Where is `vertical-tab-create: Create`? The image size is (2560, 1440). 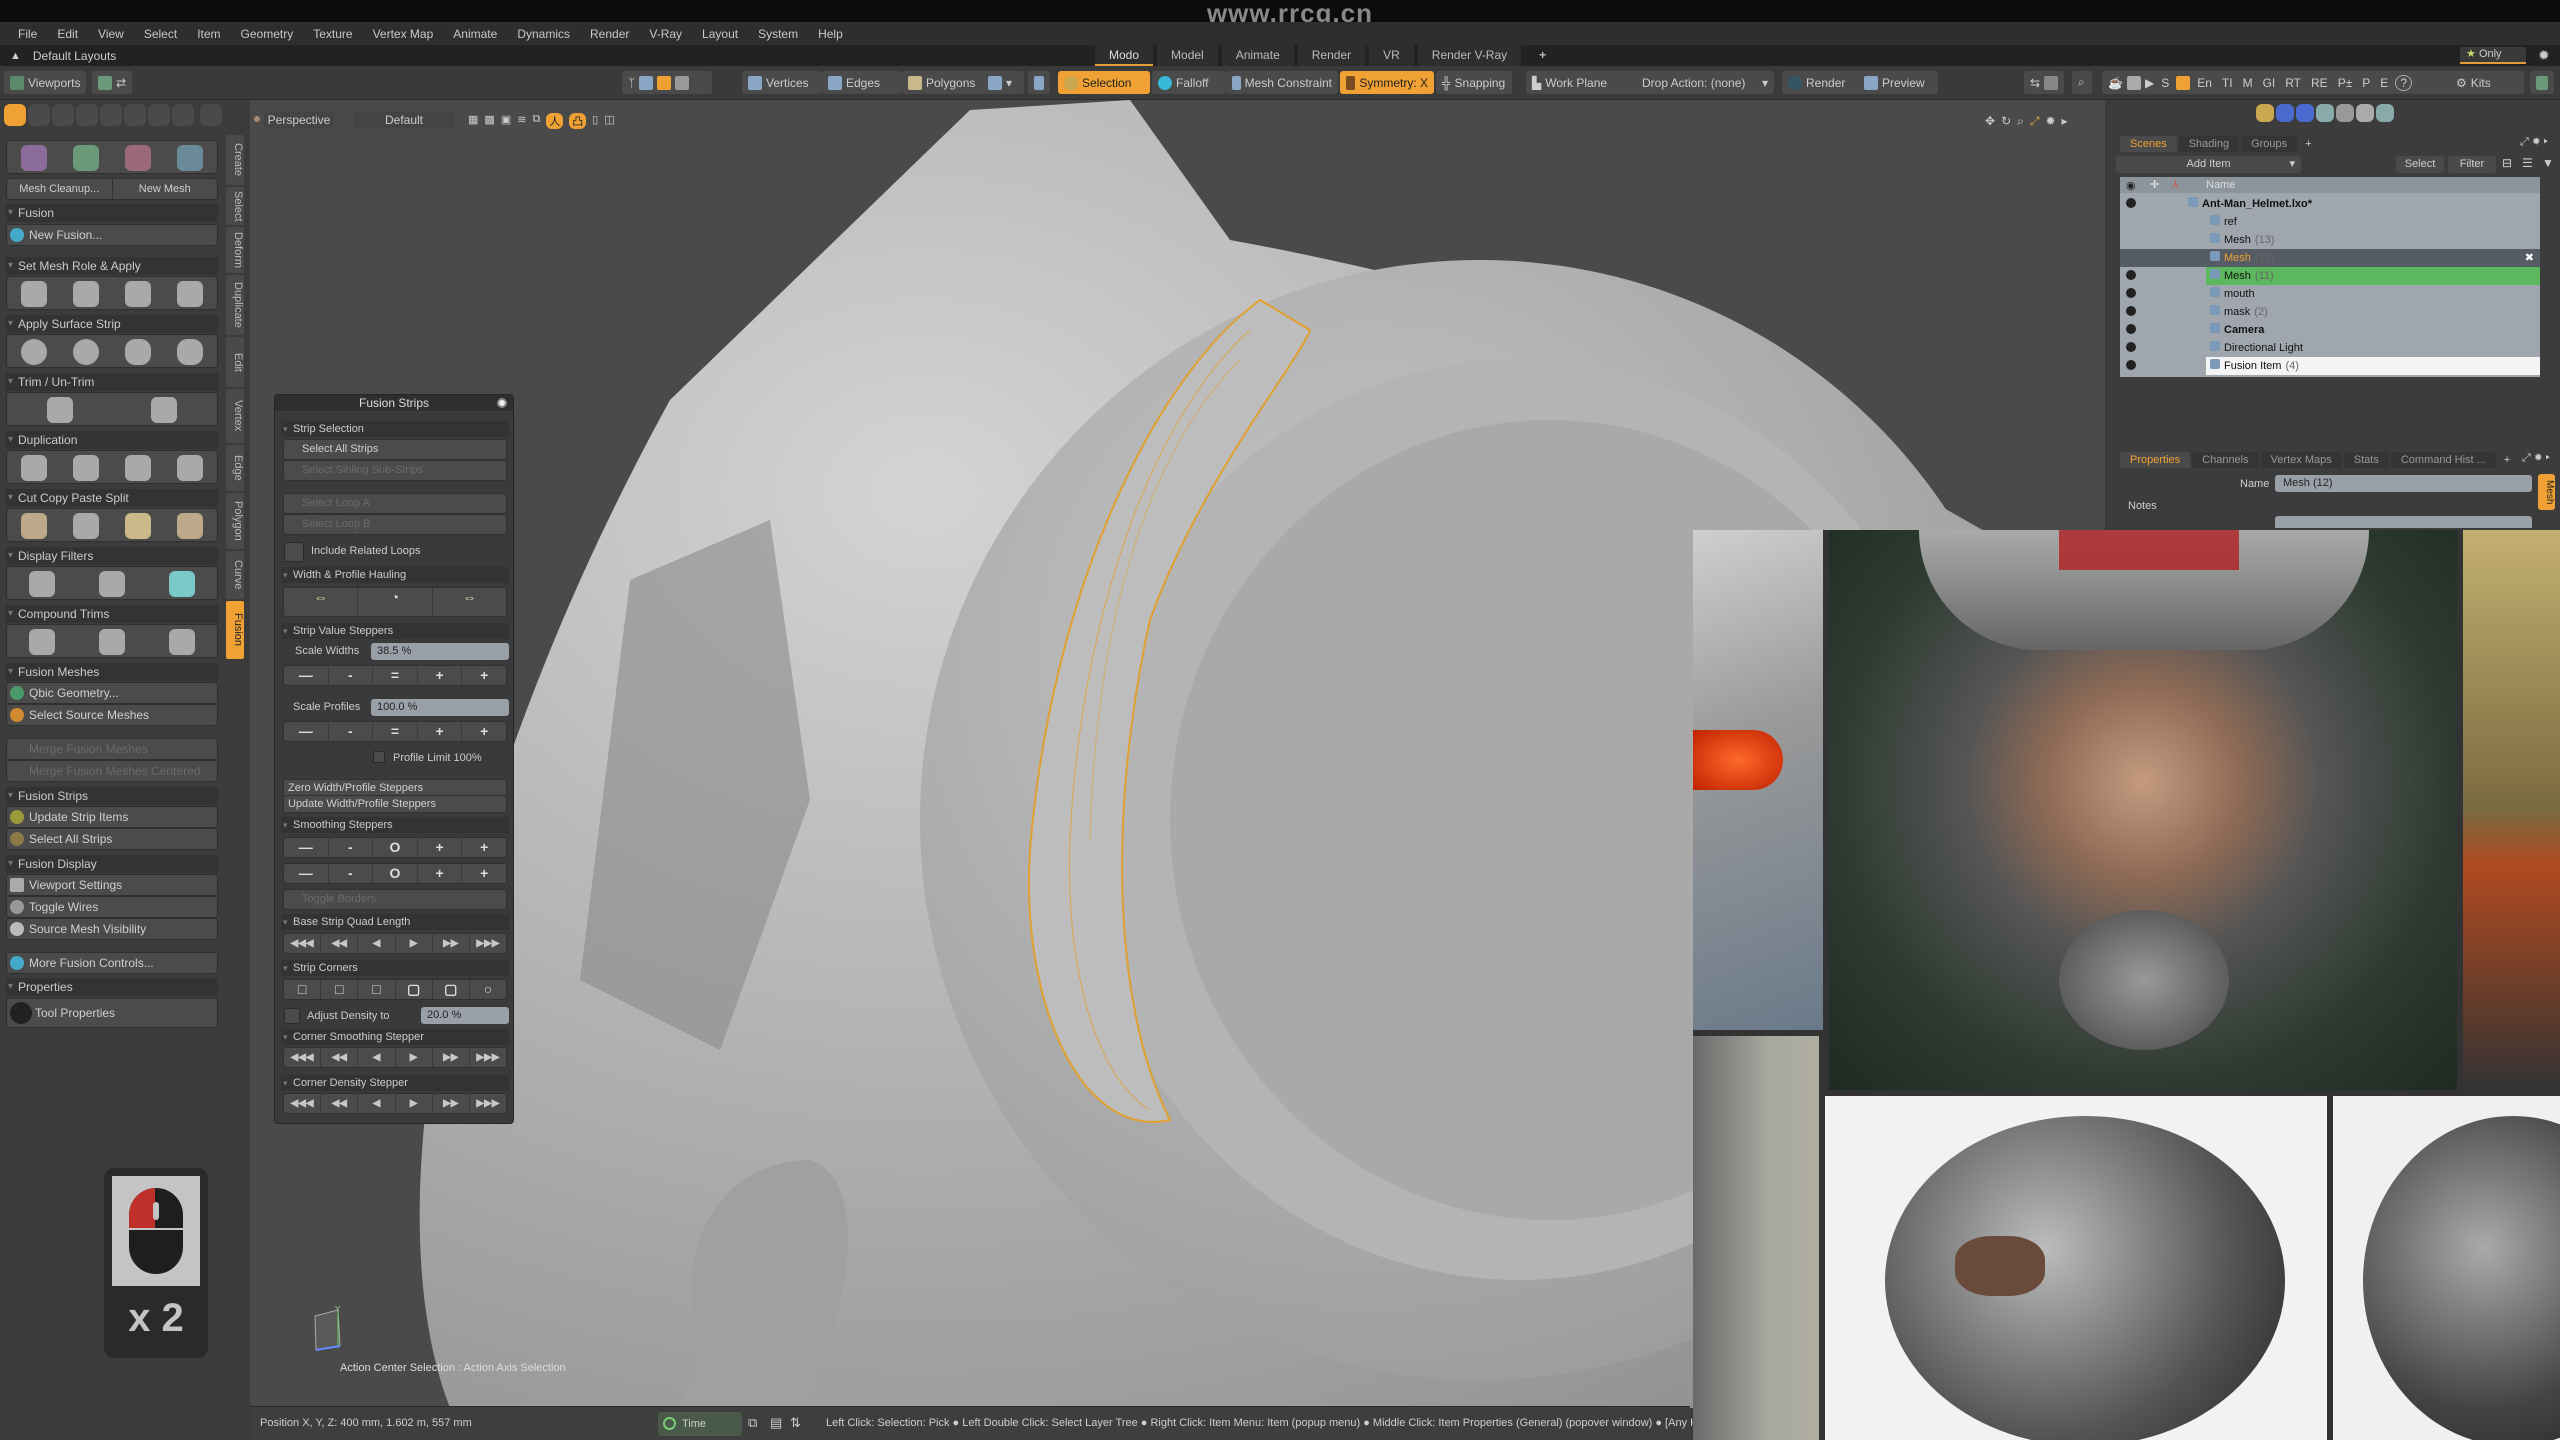
vertical-tab-create: Create is located at coordinates (235, 160).